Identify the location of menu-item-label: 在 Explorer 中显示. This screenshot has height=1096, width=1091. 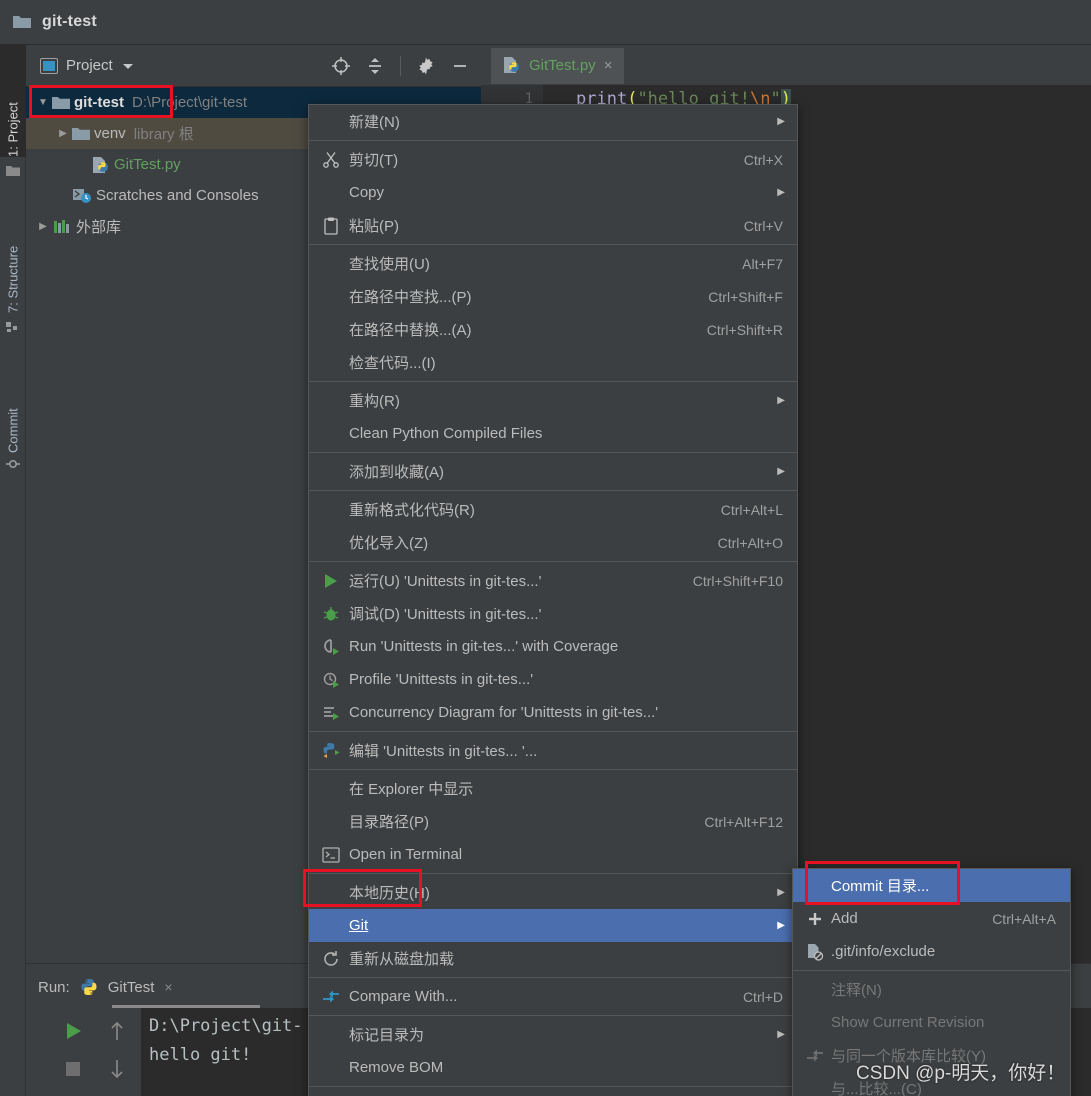
(411, 789).